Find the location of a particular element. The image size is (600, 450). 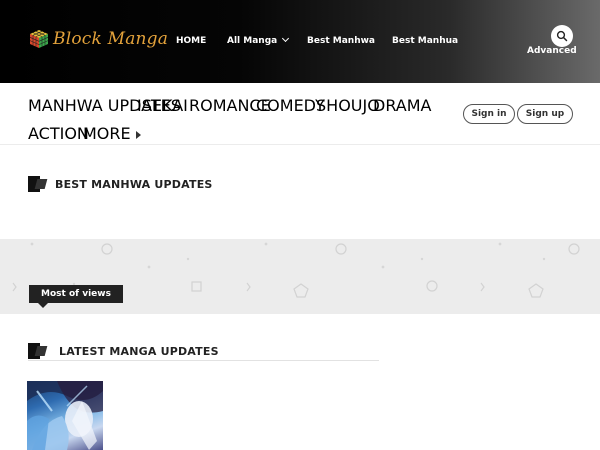

cover-artwork is located at coordinates (65, 415).